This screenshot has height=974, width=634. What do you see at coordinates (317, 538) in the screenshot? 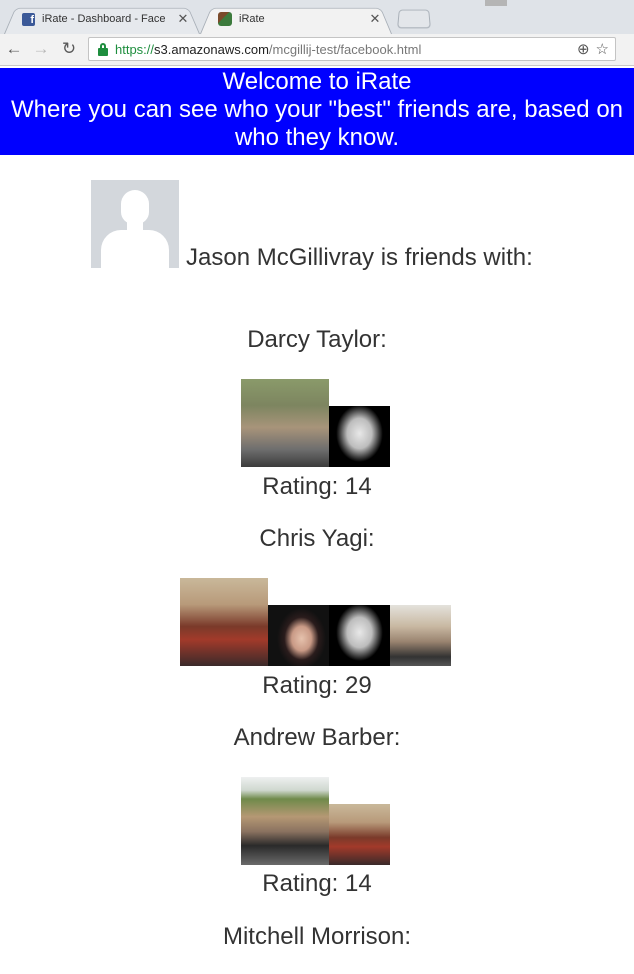
I see `friend-name: Chris Yagi:` at bounding box center [317, 538].